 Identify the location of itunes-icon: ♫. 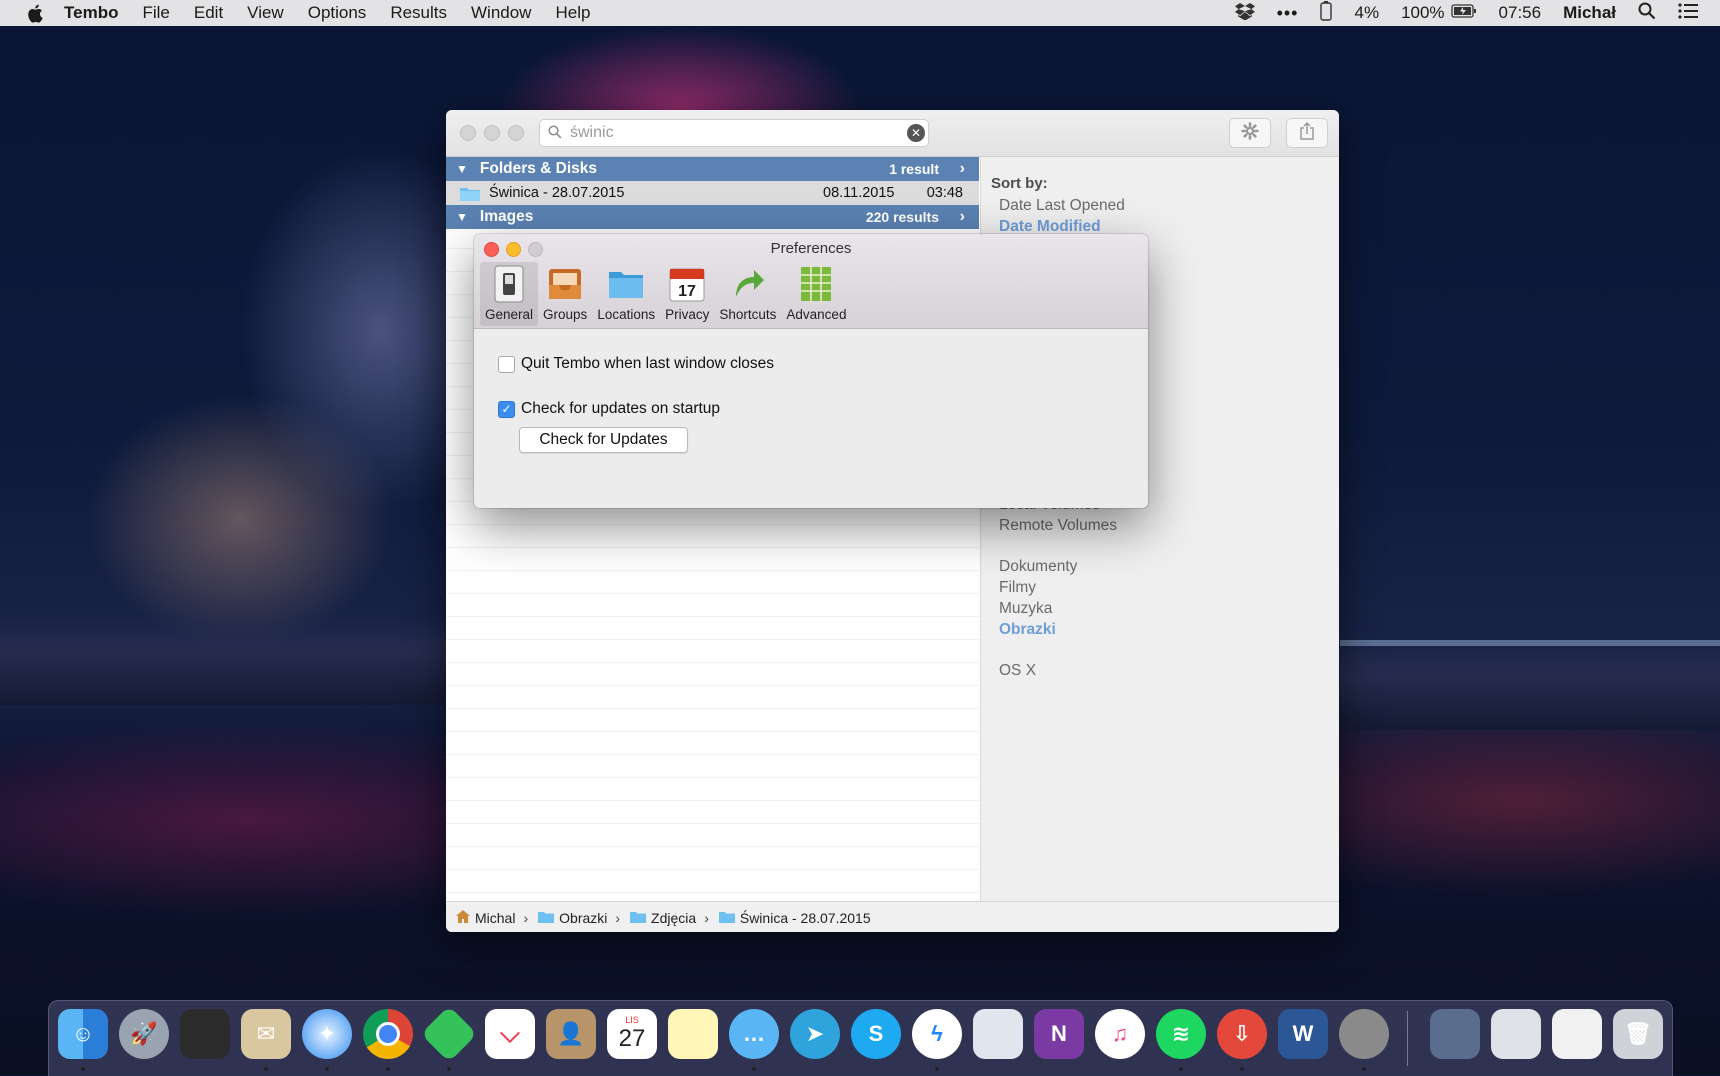
(1120, 1034).